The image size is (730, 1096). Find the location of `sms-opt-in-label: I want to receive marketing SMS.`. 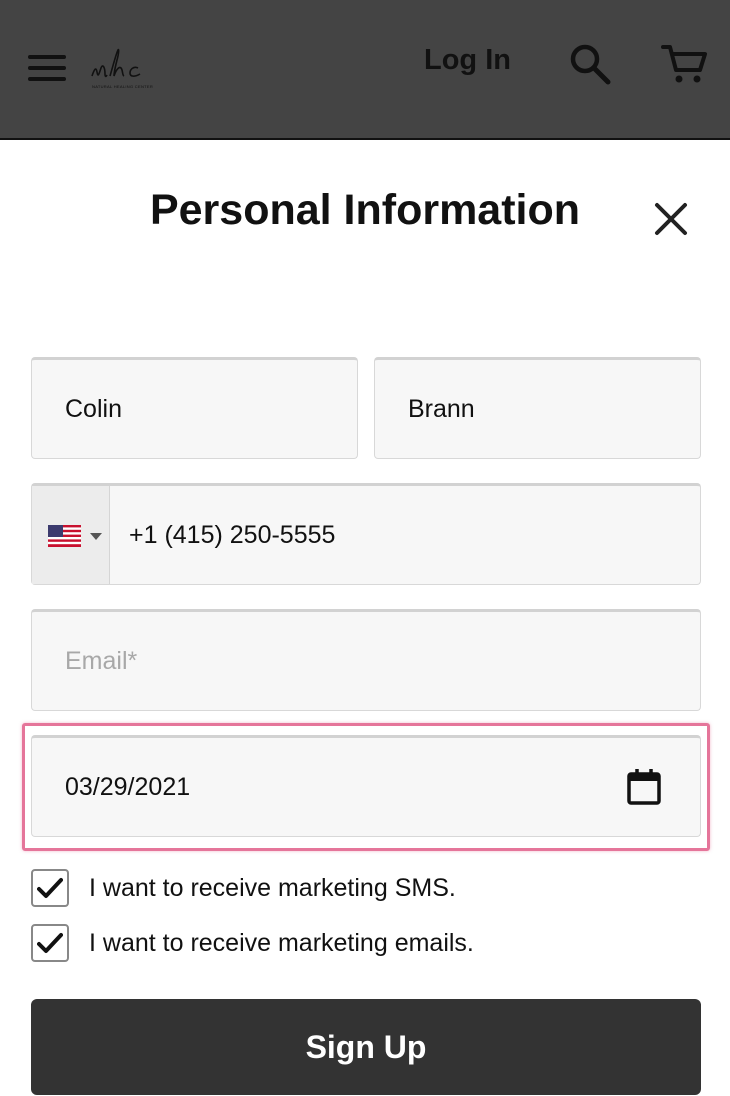

sms-opt-in-label: I want to receive marketing SMS. is located at coordinates (272, 887).